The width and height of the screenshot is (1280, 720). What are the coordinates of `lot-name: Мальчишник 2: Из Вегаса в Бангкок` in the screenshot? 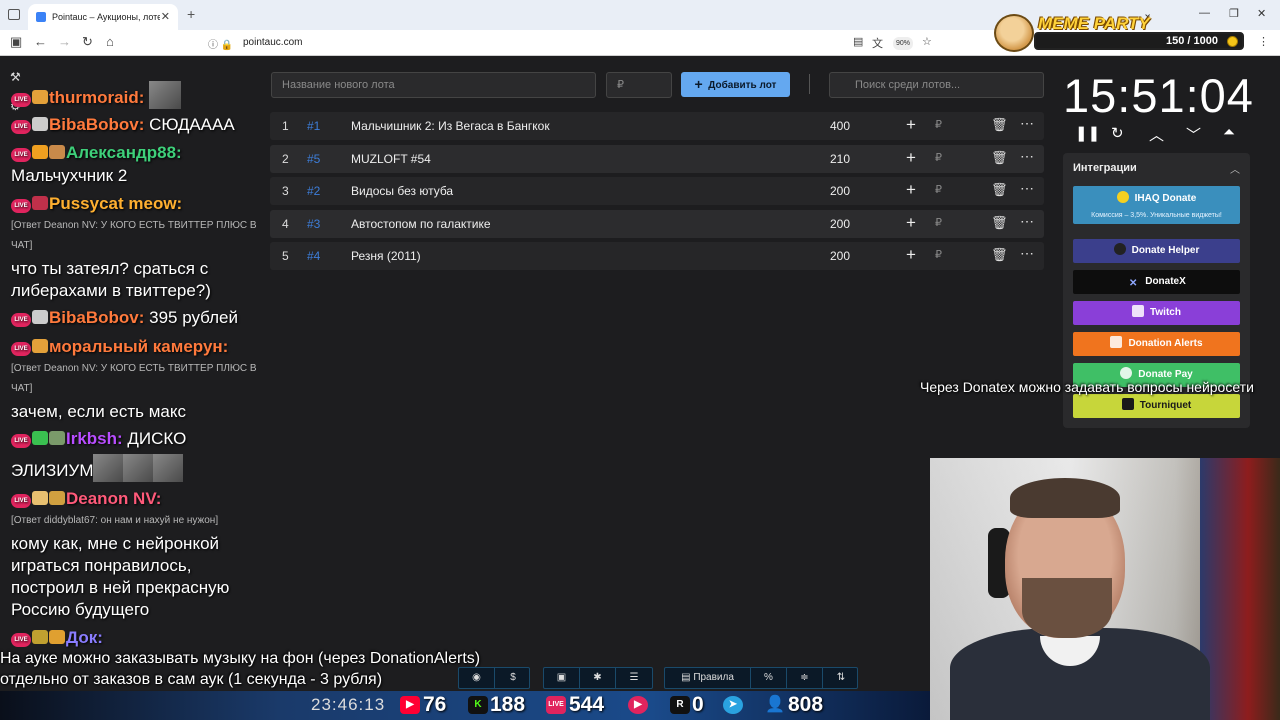 It's located at (450, 126).